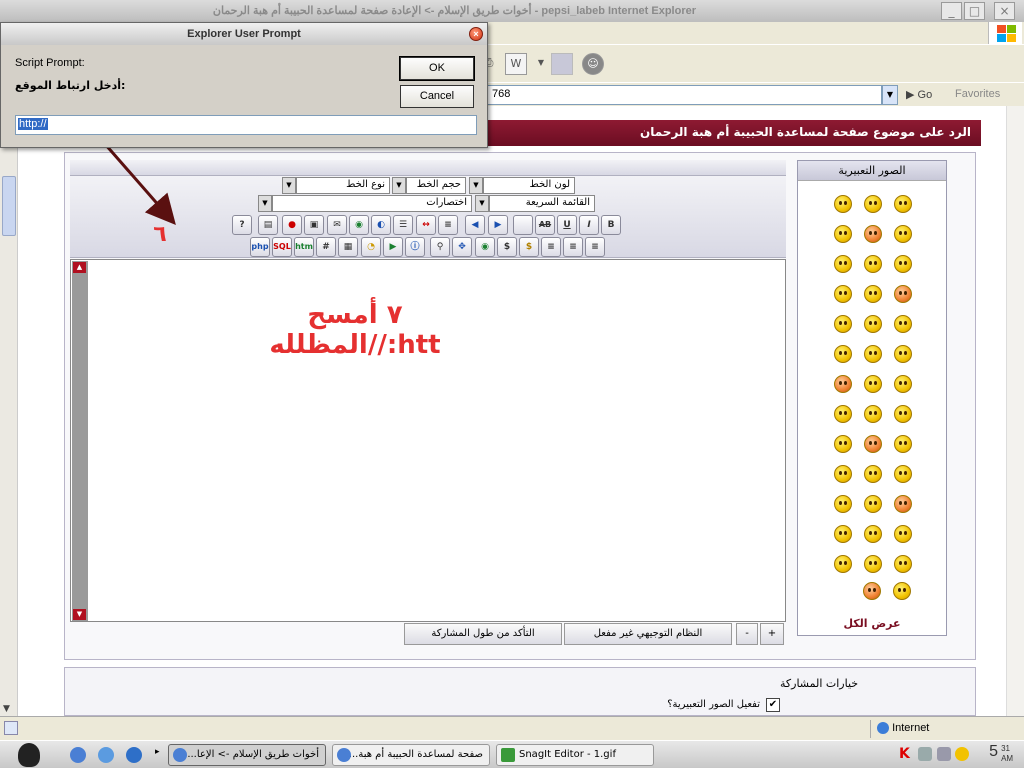 The height and width of the screenshot is (768, 1024). Describe the element at coordinates (79, 267) in the screenshot. I see `editor-scroll-up-icon: ▲` at that location.